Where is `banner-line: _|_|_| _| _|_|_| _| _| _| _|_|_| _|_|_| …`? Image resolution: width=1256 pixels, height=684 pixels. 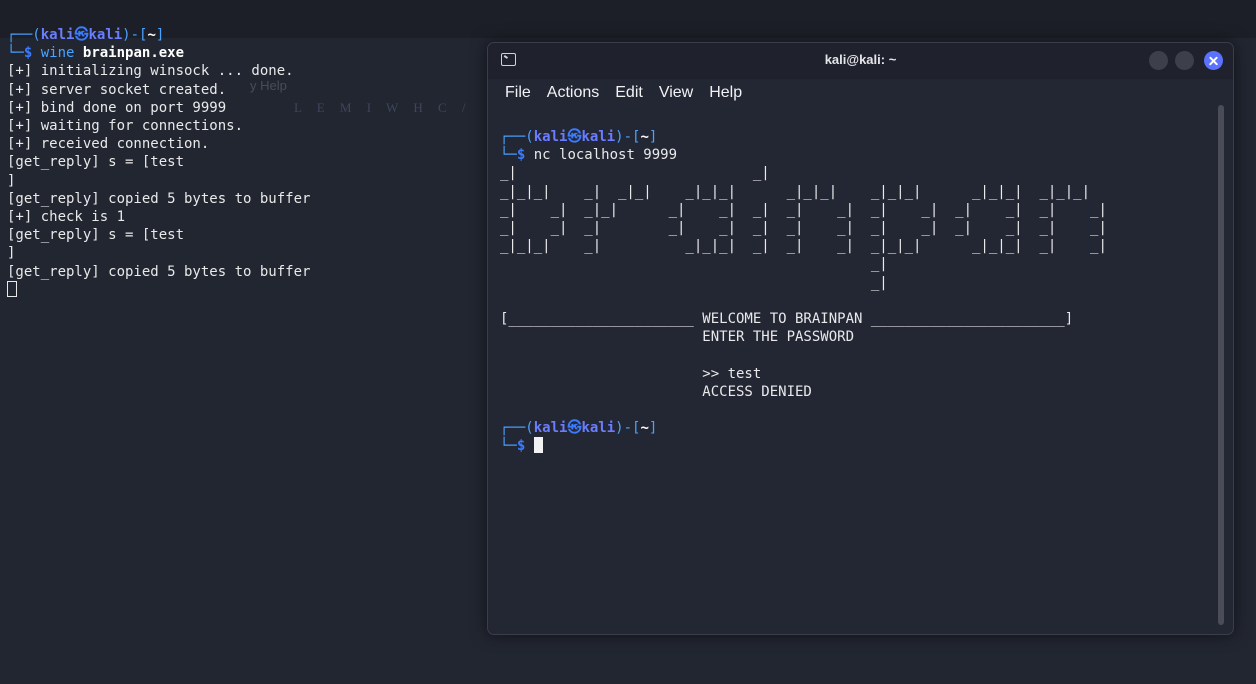 banner-line: _|_|_| _| _|_|_| _| _| _| _|_|_| _|_|_| … is located at coordinates (803, 246).